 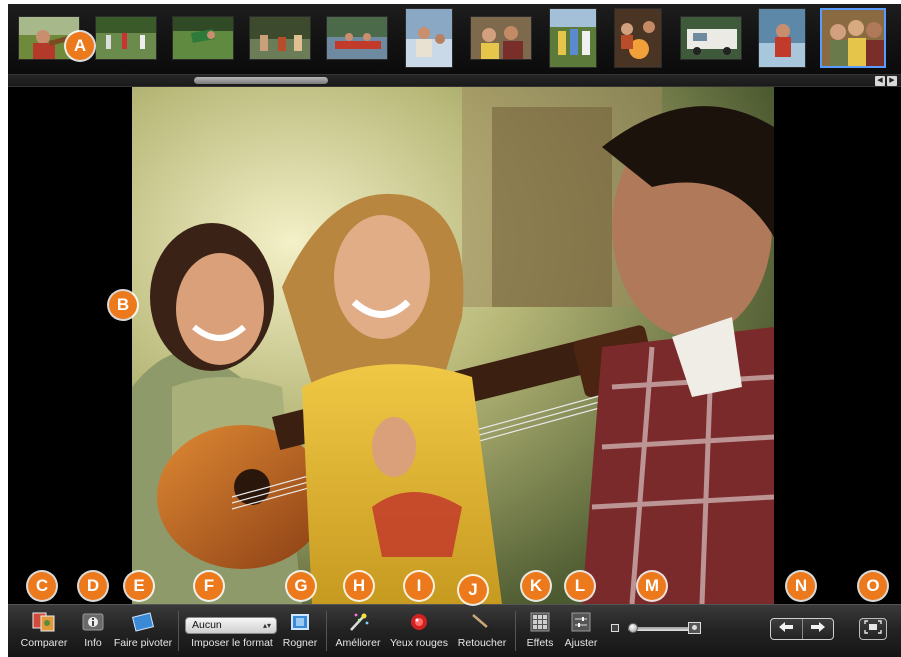 What do you see at coordinates (419, 622) in the screenshot?
I see `red-eye-icon` at bounding box center [419, 622].